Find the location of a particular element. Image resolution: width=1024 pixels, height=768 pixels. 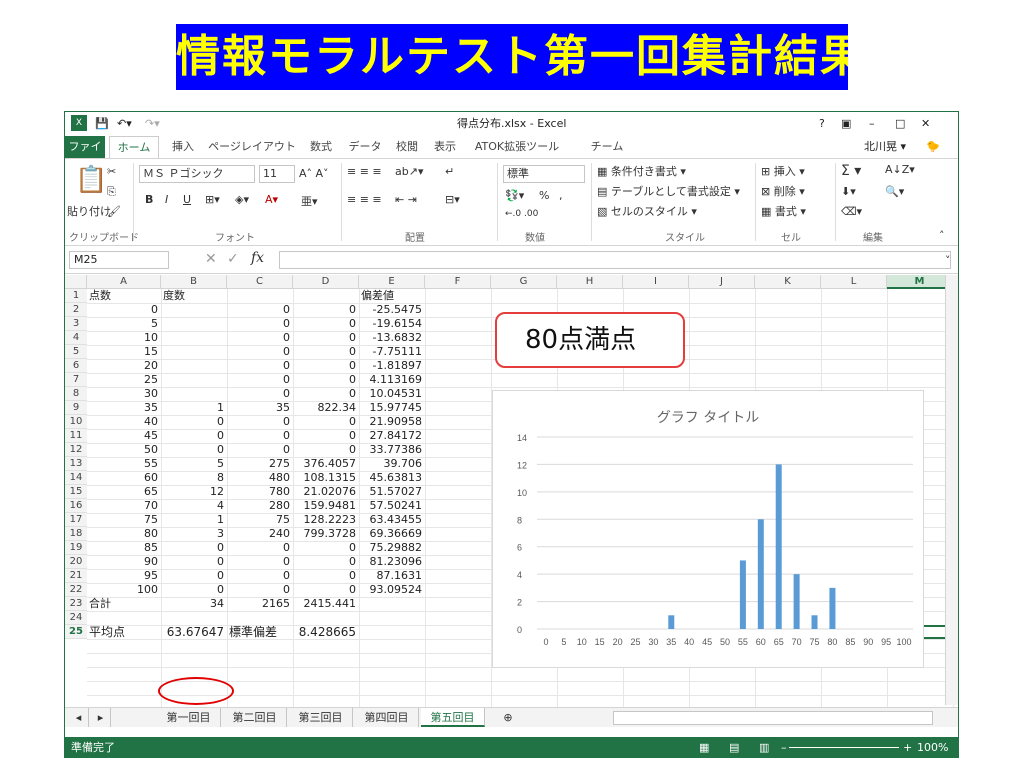

fill-color-icon: ◈▾ is located at coordinates (242, 199).